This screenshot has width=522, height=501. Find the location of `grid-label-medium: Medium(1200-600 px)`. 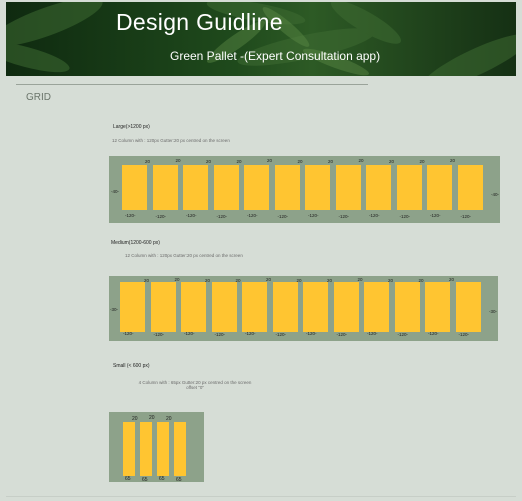

grid-label-medium: Medium(1200-600 px) is located at coordinates (135, 243).